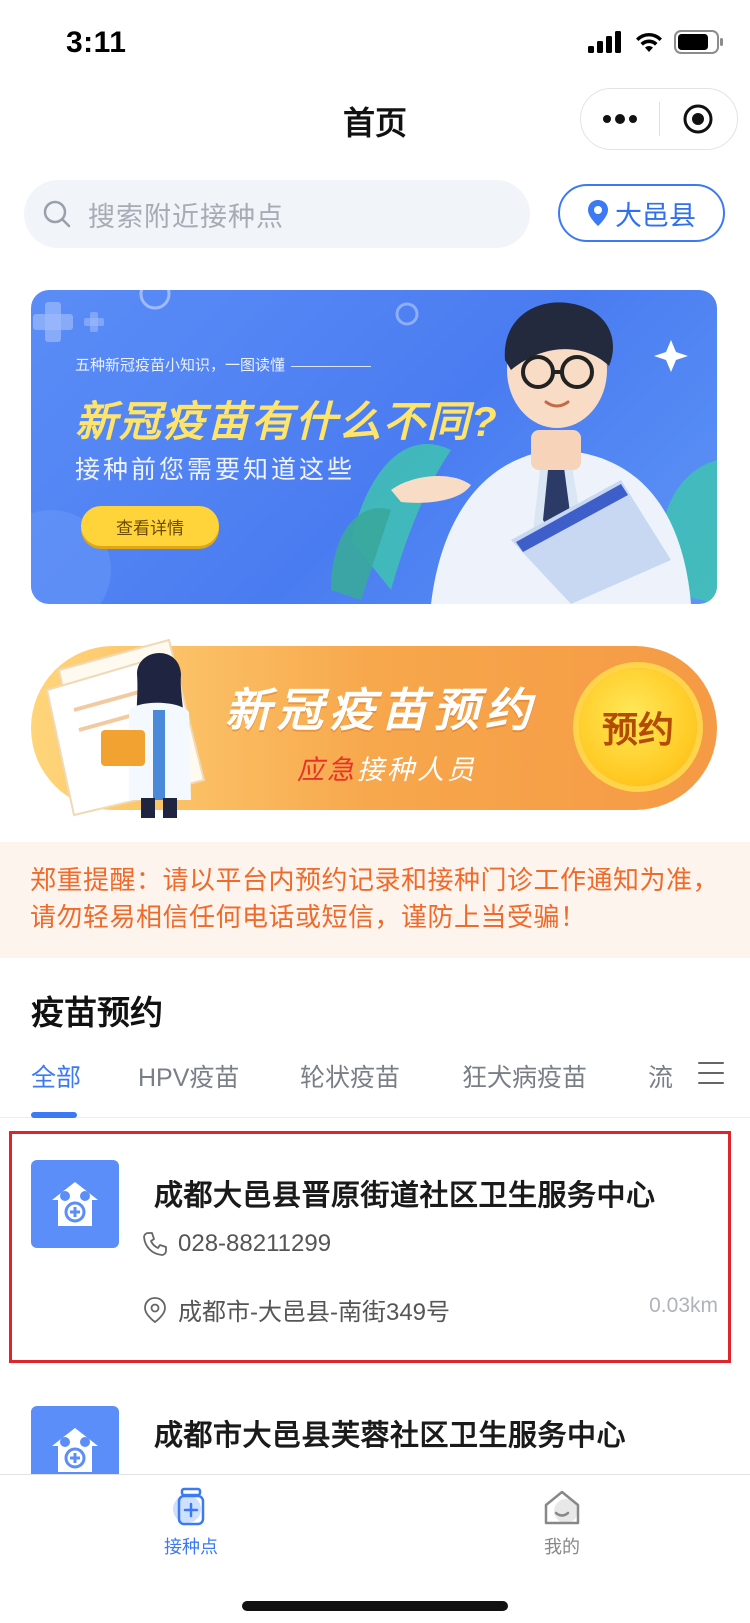 The image size is (750, 1623). What do you see at coordinates (417, 770) in the screenshot?
I see `booking-subtitle-rest: 接种人员` at bounding box center [417, 770].